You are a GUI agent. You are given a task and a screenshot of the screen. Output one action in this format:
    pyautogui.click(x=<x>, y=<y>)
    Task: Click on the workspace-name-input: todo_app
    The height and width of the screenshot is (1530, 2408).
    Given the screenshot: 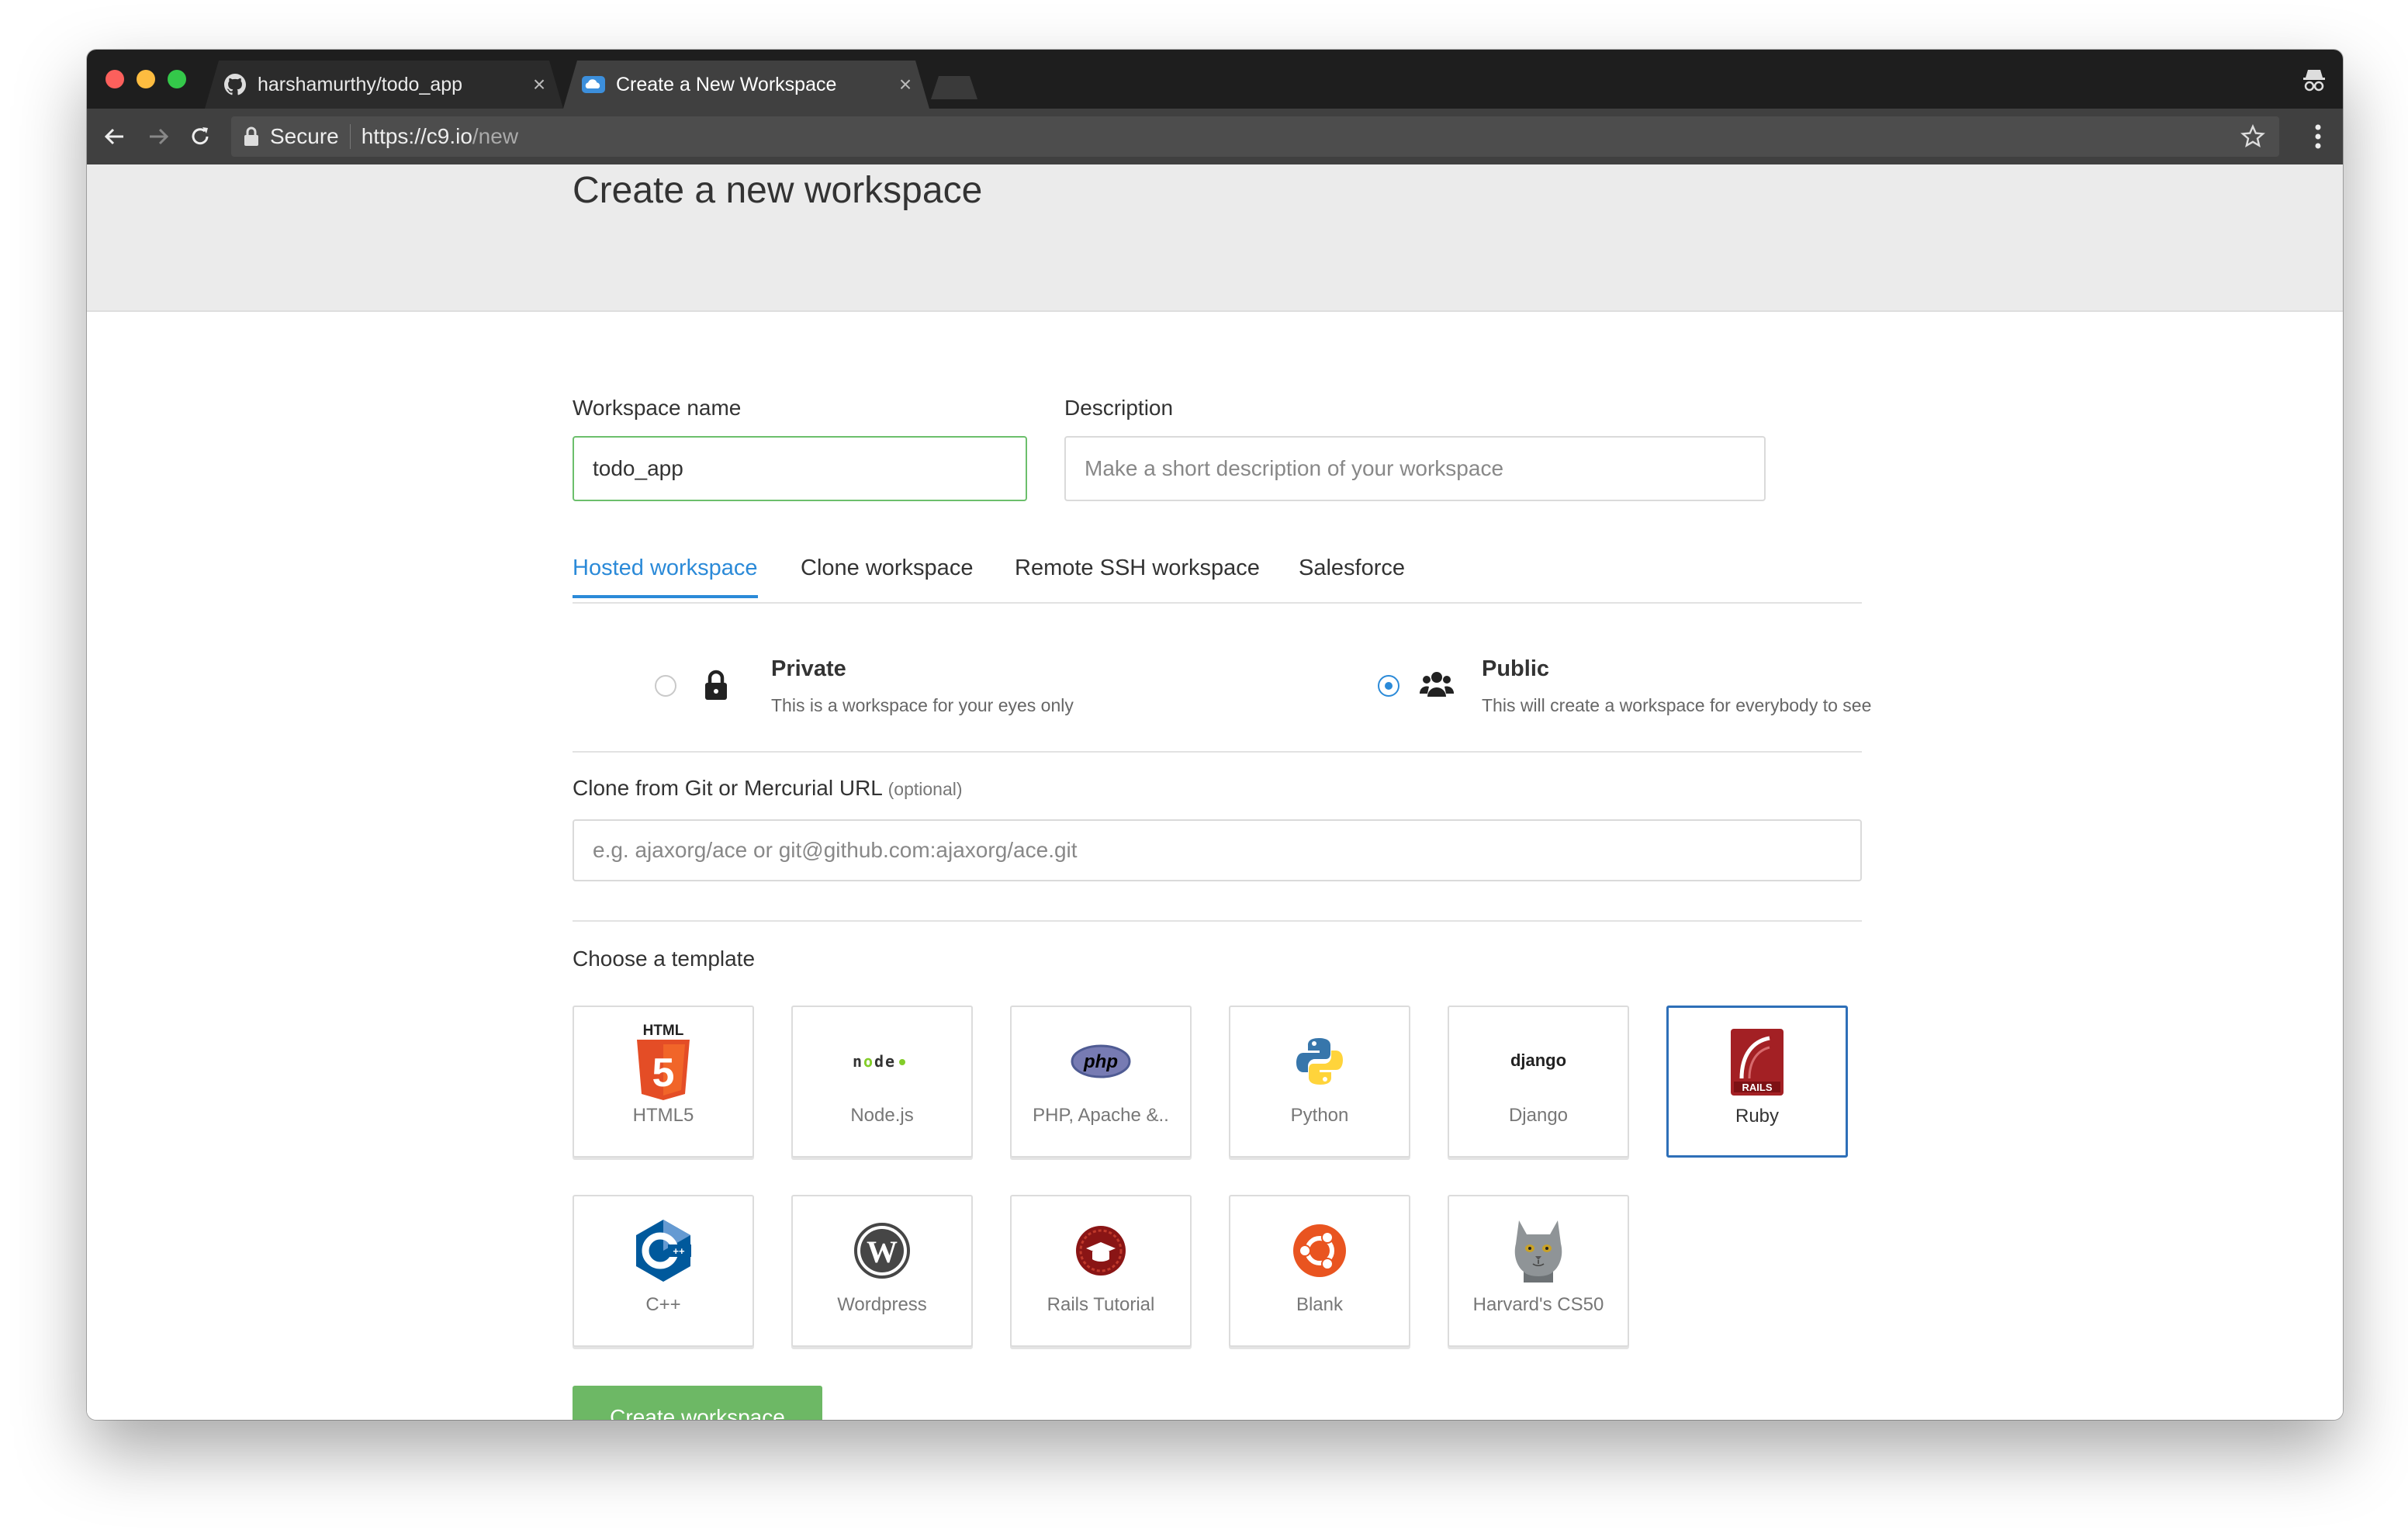 What is the action you would take?
    pyautogui.click(x=800, y=468)
    